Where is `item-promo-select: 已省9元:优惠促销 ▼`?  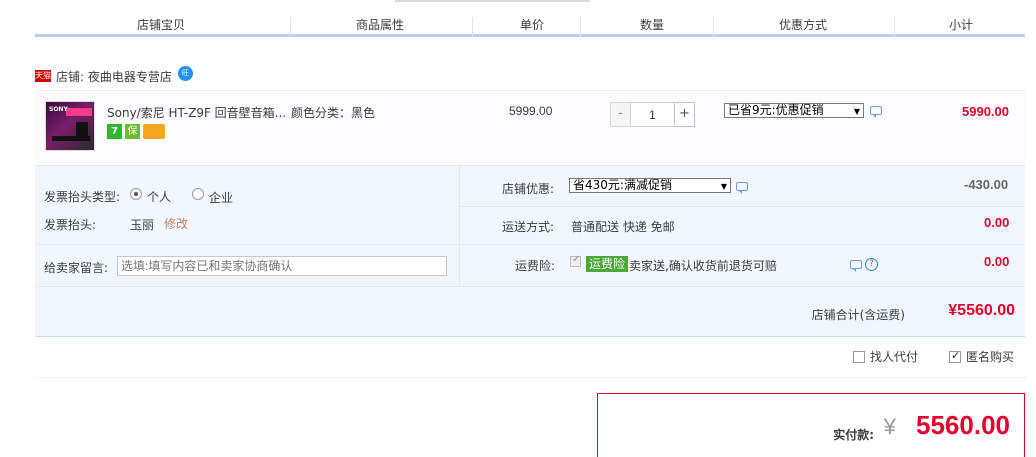 item-promo-select: 已省9元:优惠促销 ▼ is located at coordinates (794, 110).